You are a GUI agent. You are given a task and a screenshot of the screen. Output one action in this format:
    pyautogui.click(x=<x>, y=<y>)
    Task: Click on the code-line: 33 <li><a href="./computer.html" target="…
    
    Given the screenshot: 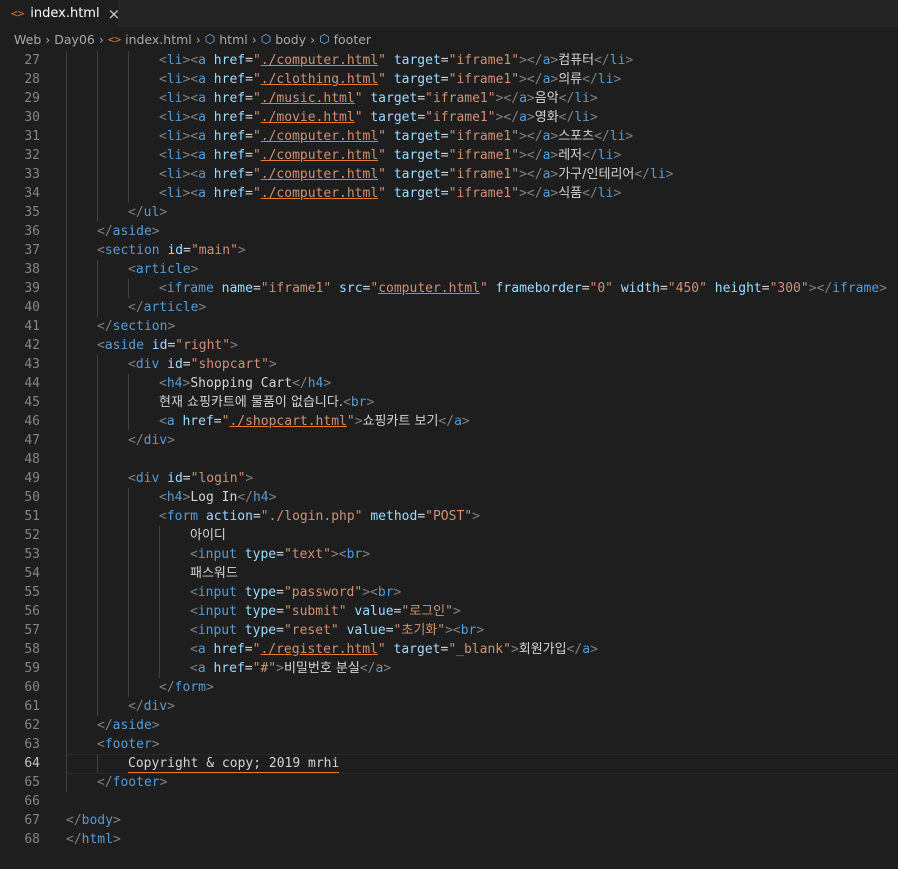 What is the action you would take?
    pyautogui.click(x=449, y=174)
    